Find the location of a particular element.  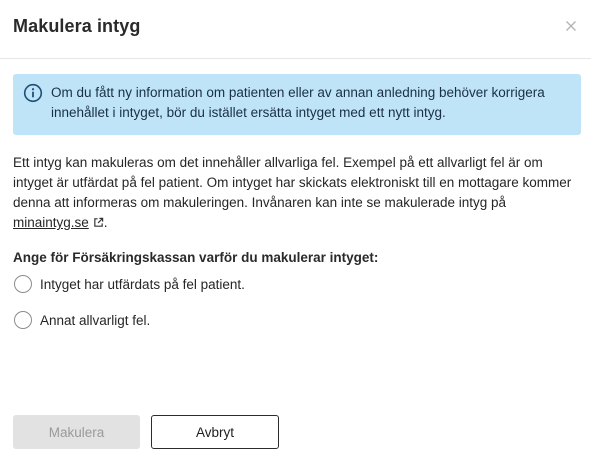

description-period: . is located at coordinates (105, 222).